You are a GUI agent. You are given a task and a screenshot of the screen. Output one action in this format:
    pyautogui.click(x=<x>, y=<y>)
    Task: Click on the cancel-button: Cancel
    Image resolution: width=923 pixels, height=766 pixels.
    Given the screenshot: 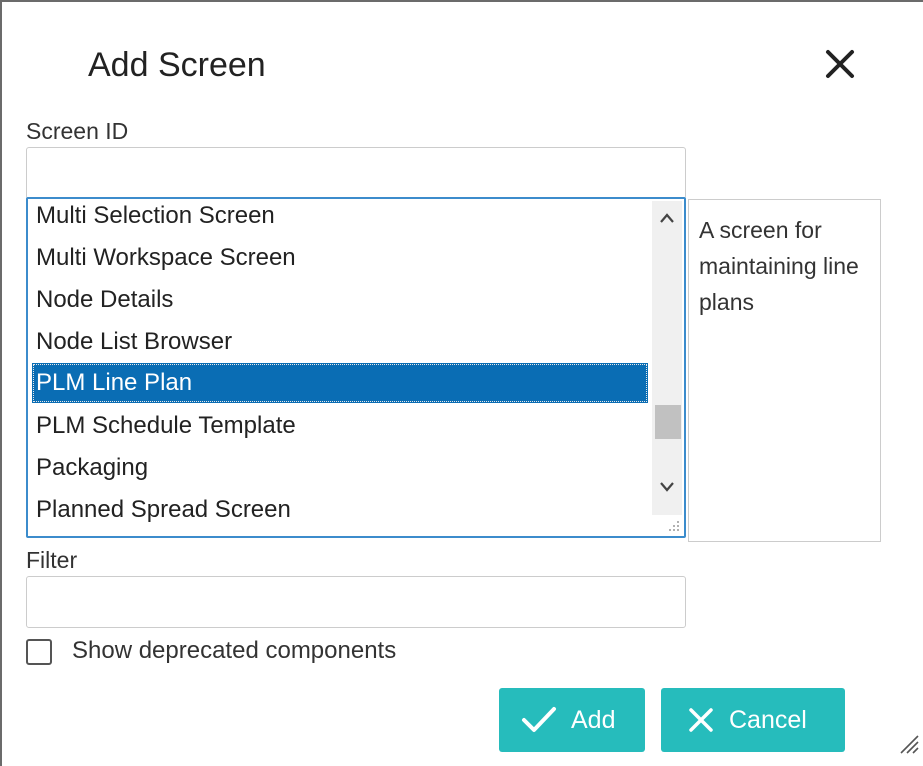 What is the action you would take?
    pyautogui.click(x=753, y=720)
    